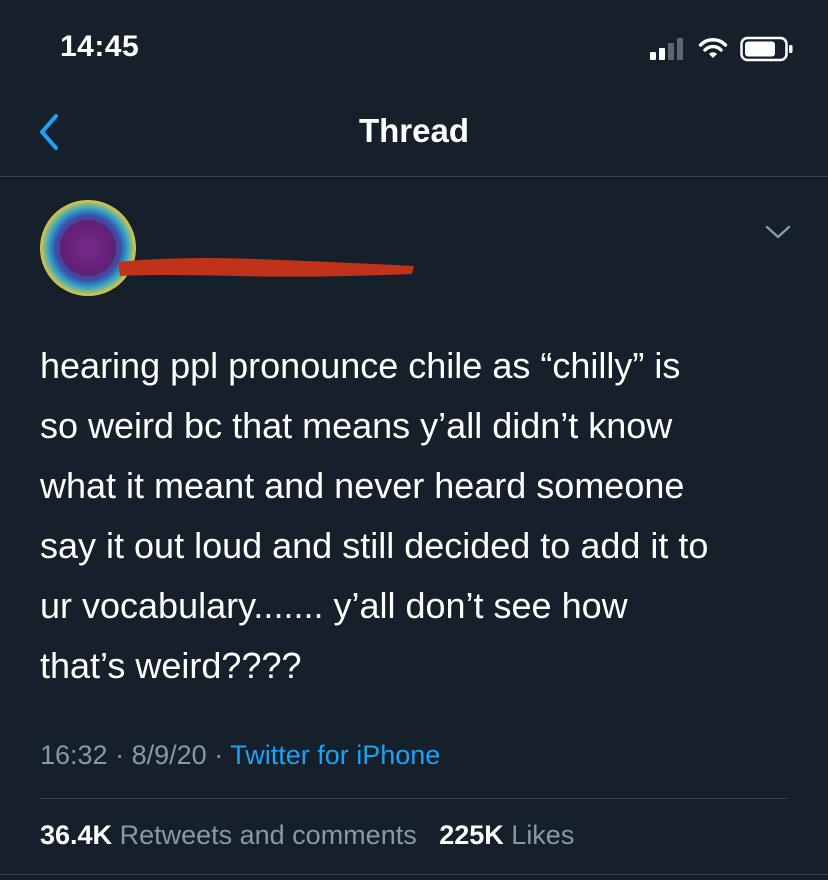 Image resolution: width=828 pixels, height=880 pixels. I want to click on redacted-username, so click(266, 267).